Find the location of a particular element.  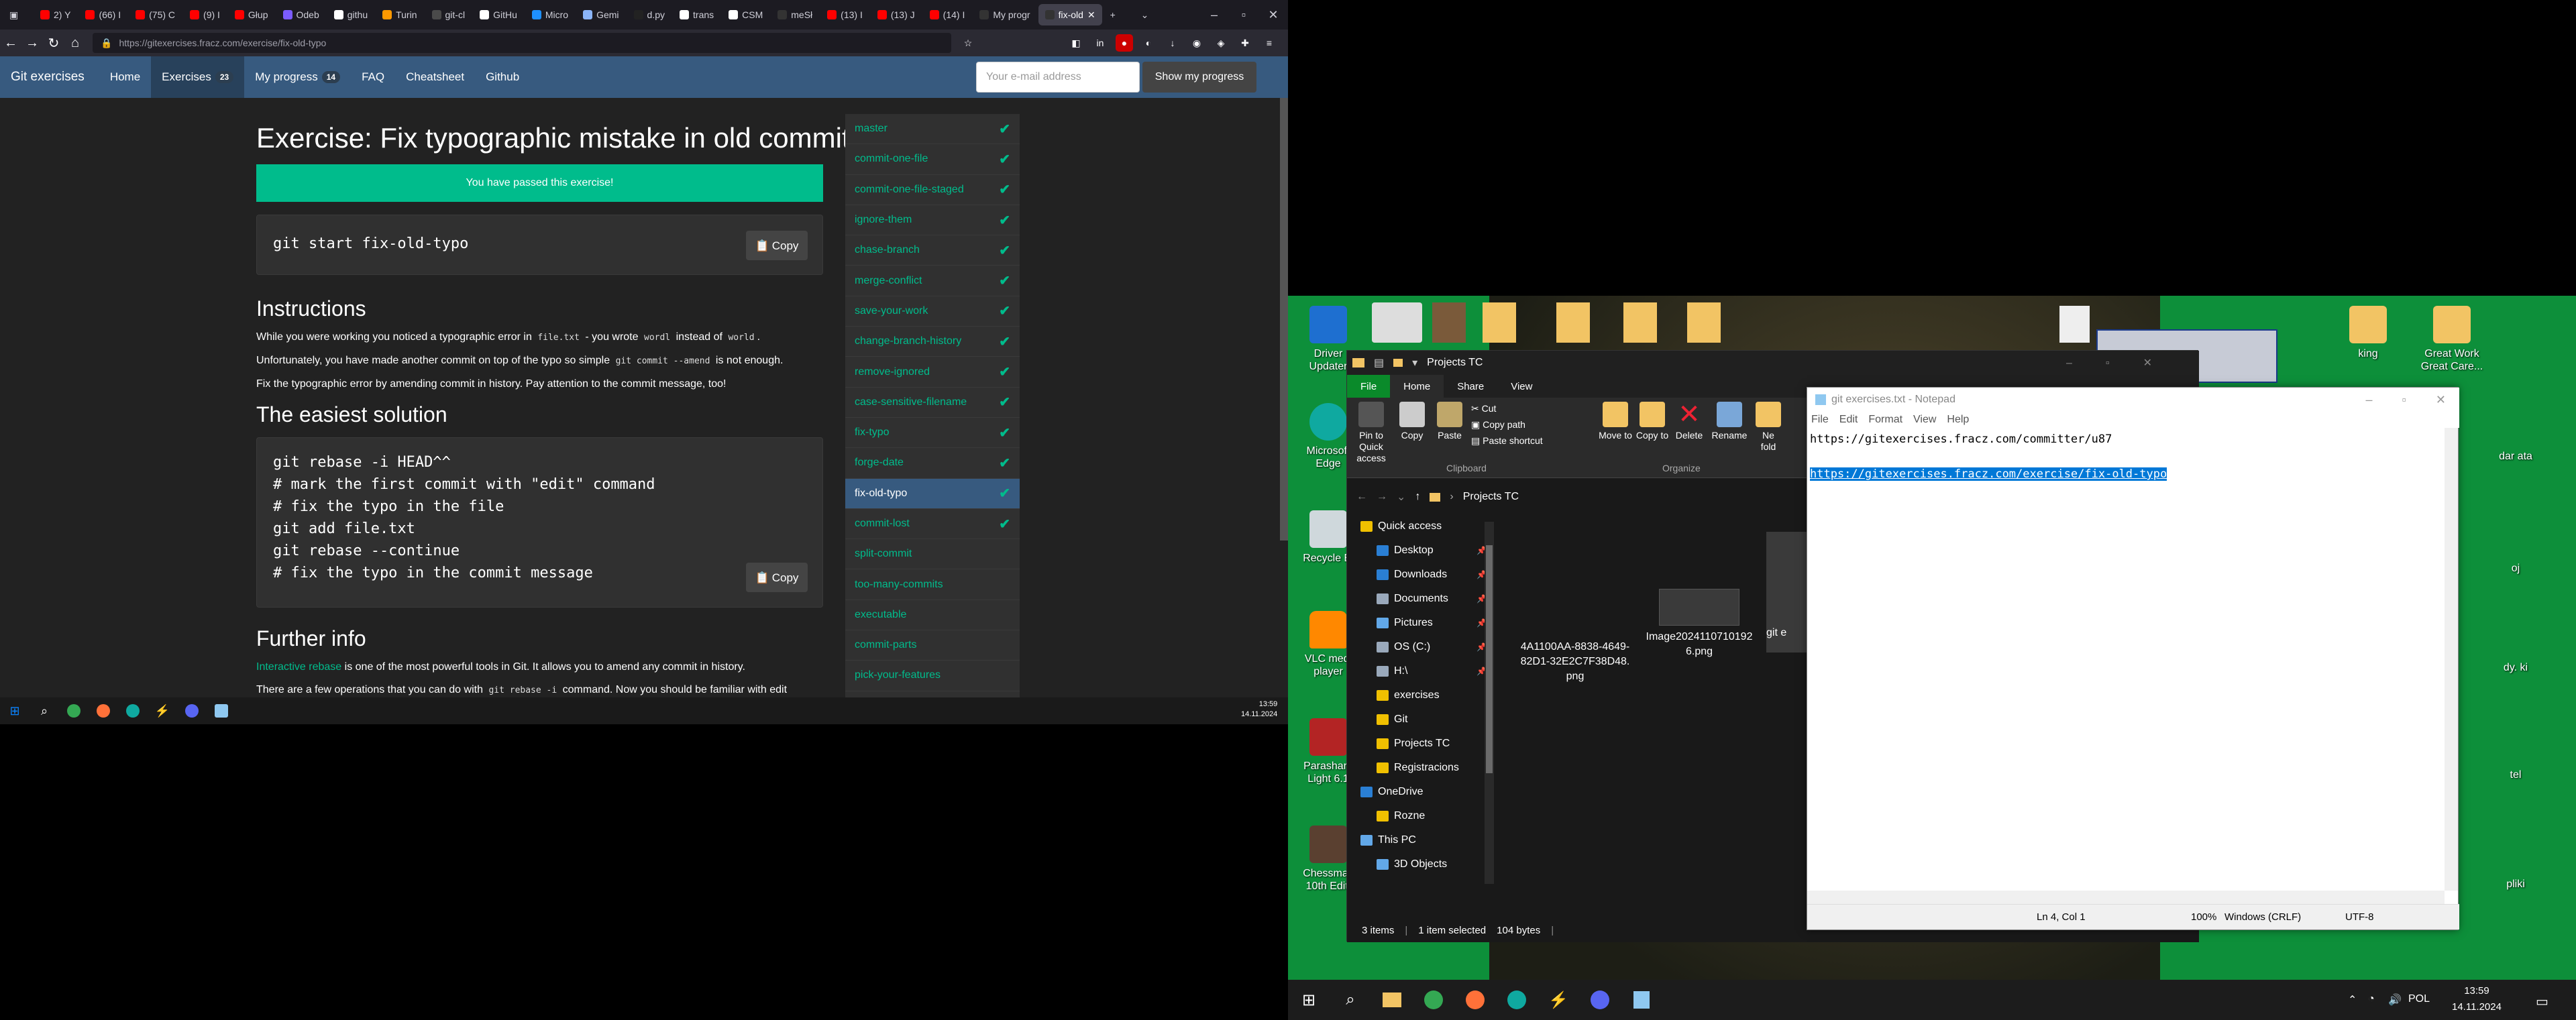

clock-right: 13:59 14.11.2024 is located at coordinates (2477, 999).